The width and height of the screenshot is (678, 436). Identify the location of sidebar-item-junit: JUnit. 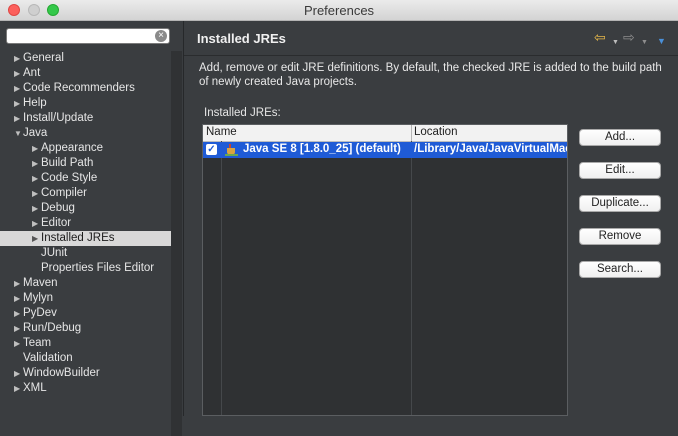
(85, 253).